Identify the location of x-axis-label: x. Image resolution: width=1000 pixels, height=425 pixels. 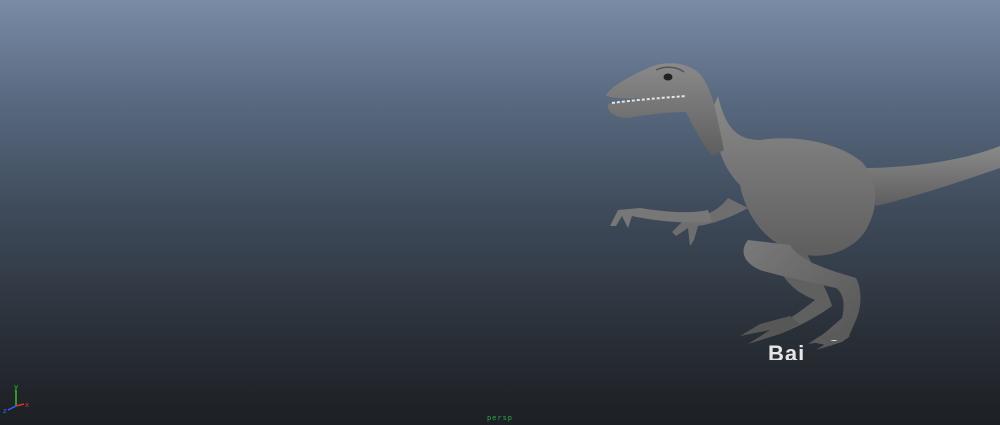
(27, 405).